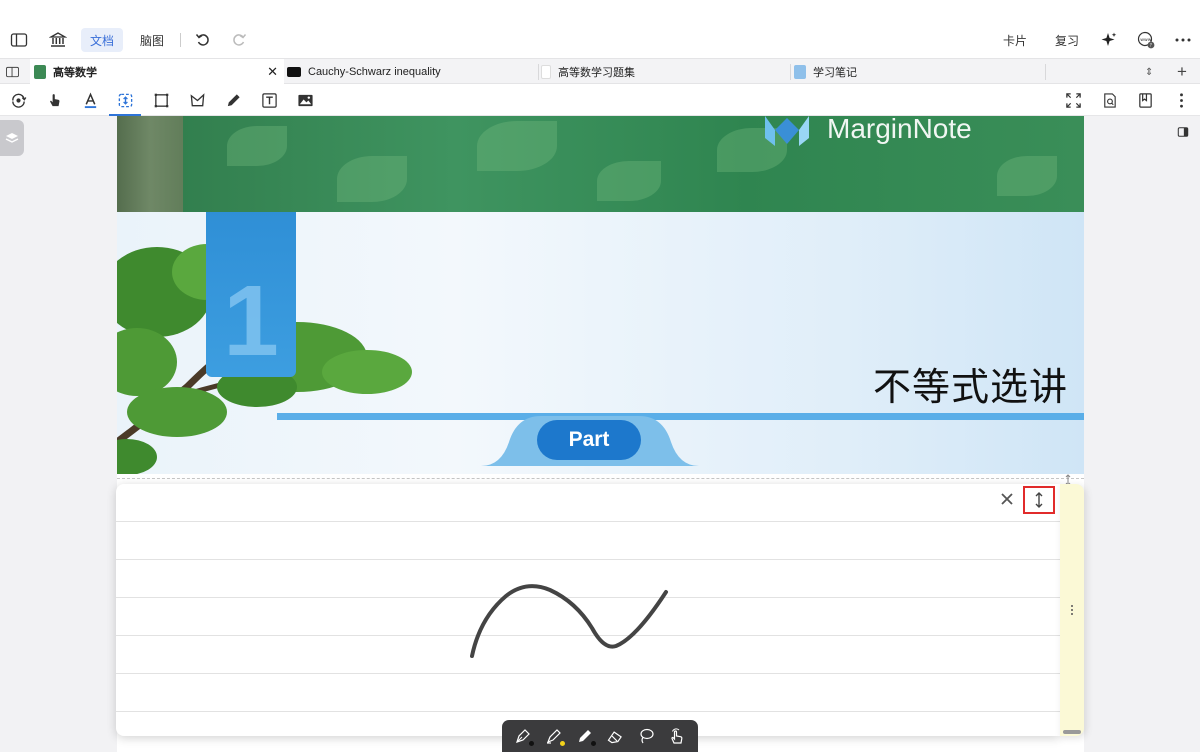 This screenshot has height=752, width=1200. I want to click on review-button: 复习, so click(1067, 40).